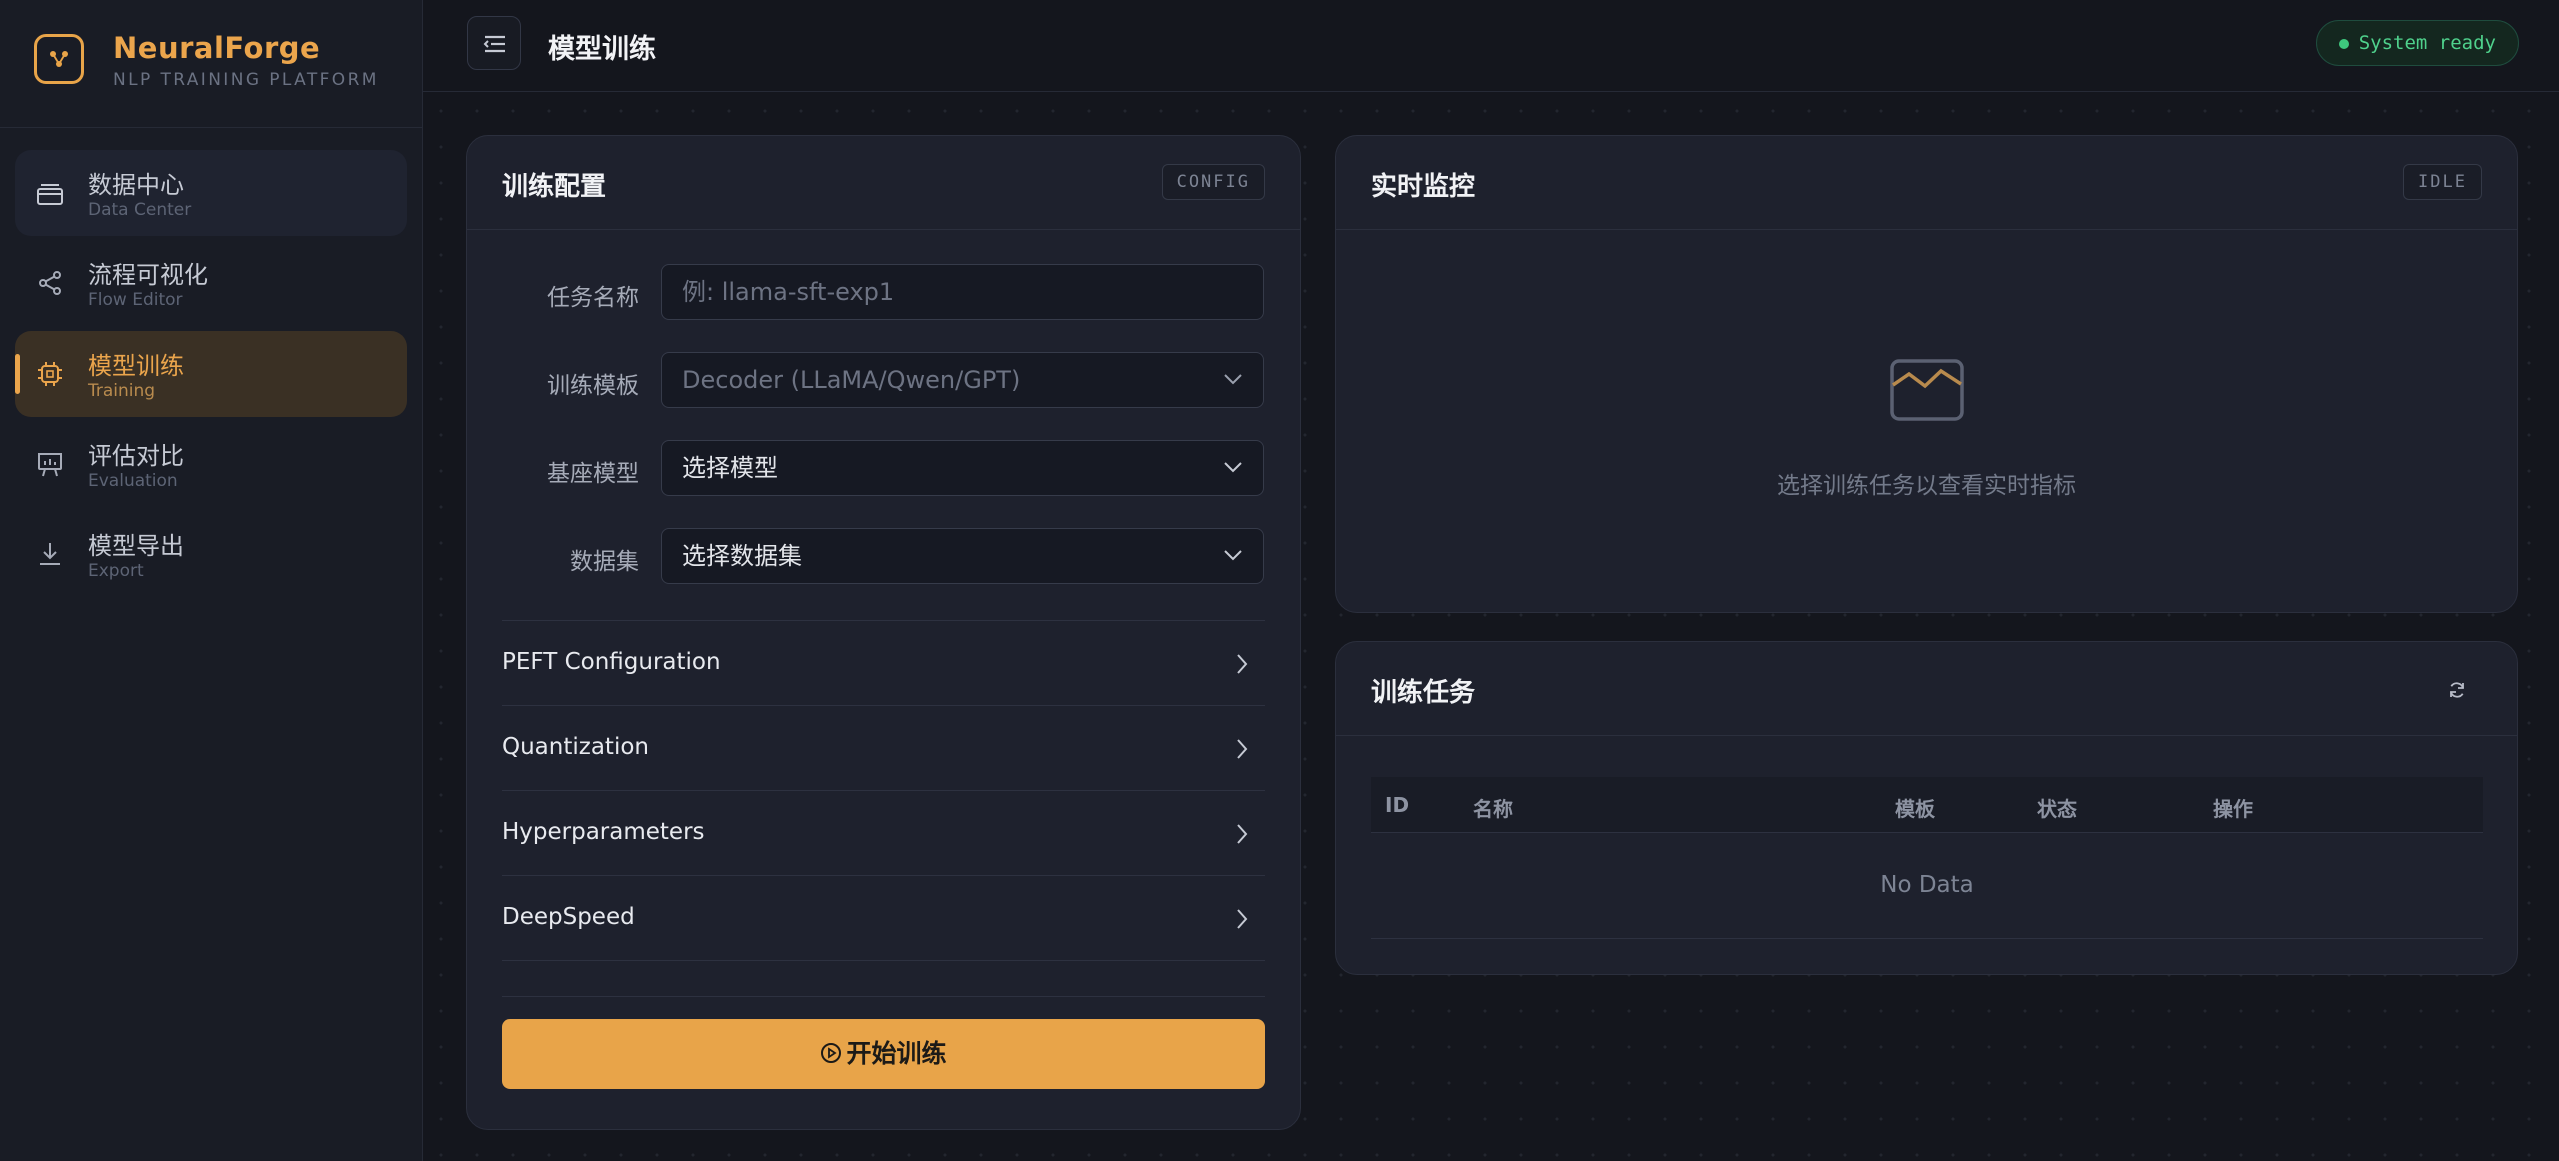  I want to click on dataset-select: 选择数据集, so click(962, 556).